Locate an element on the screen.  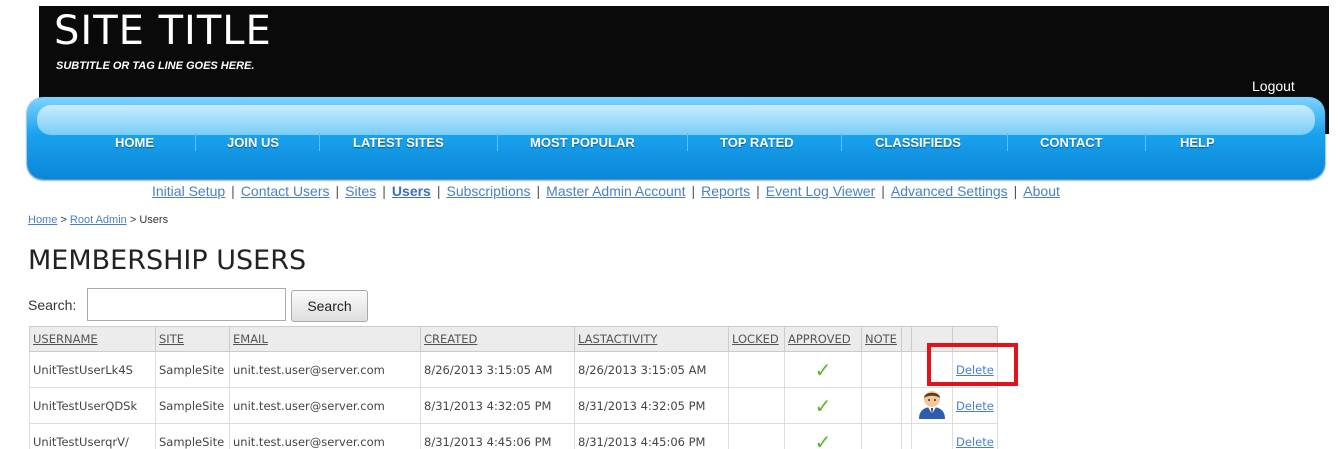
column-header-email: EMAIL is located at coordinates (325, 339).